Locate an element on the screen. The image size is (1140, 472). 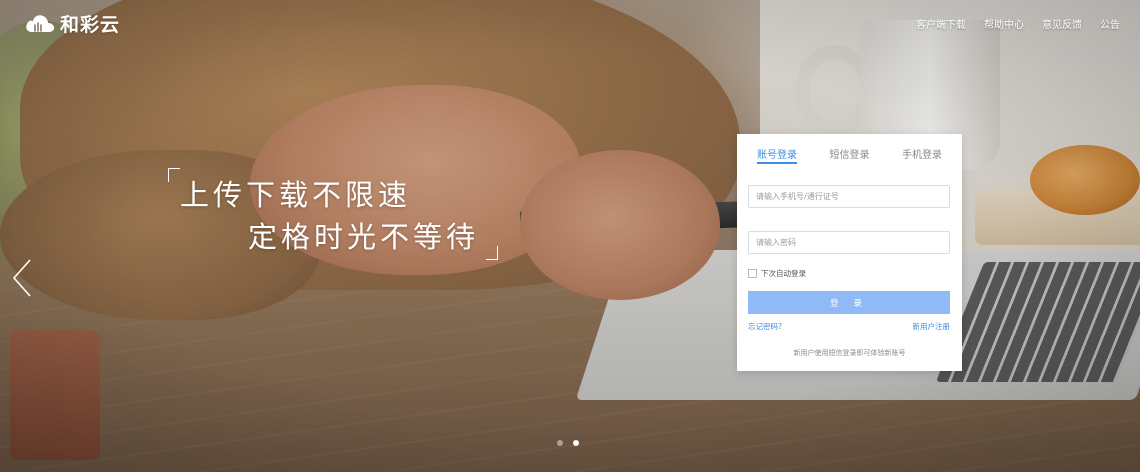
remember-login: 下次自动登录 is located at coordinates (777, 273).